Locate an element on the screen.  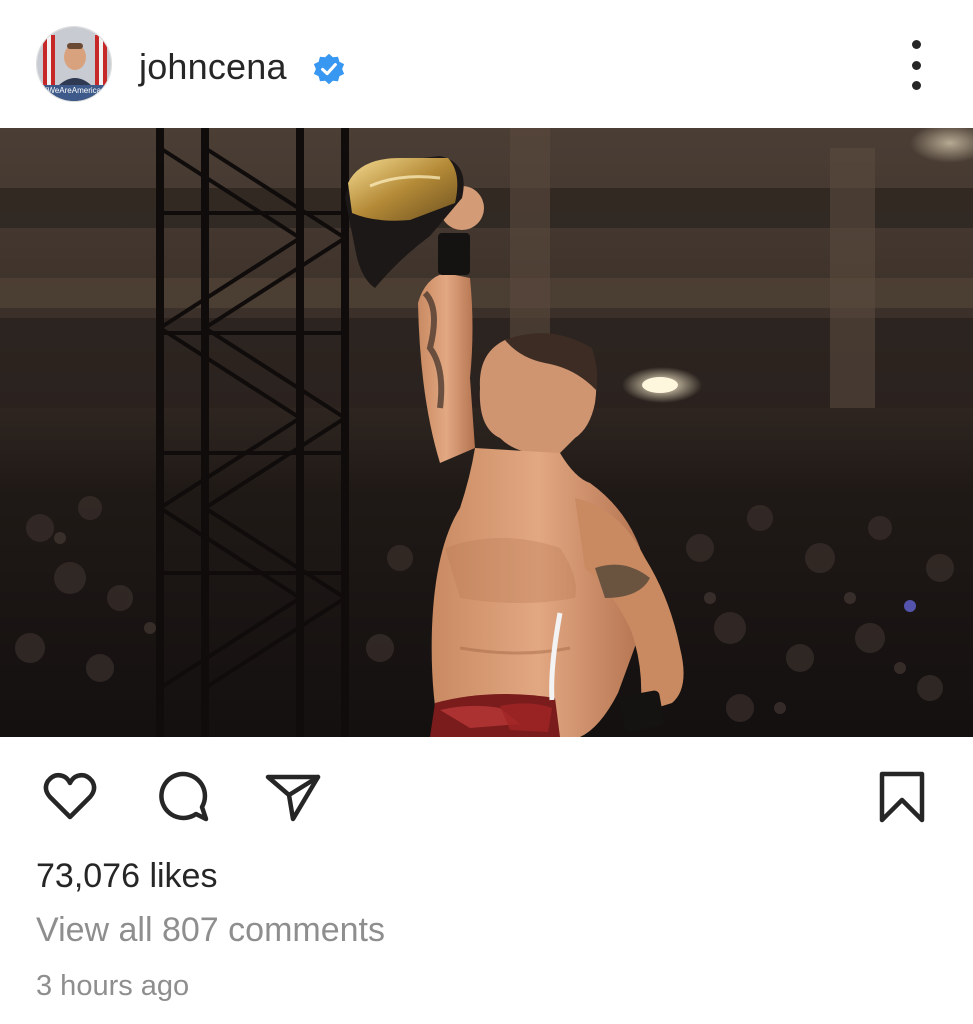
bookmark-icon is located at coordinates (902, 797).